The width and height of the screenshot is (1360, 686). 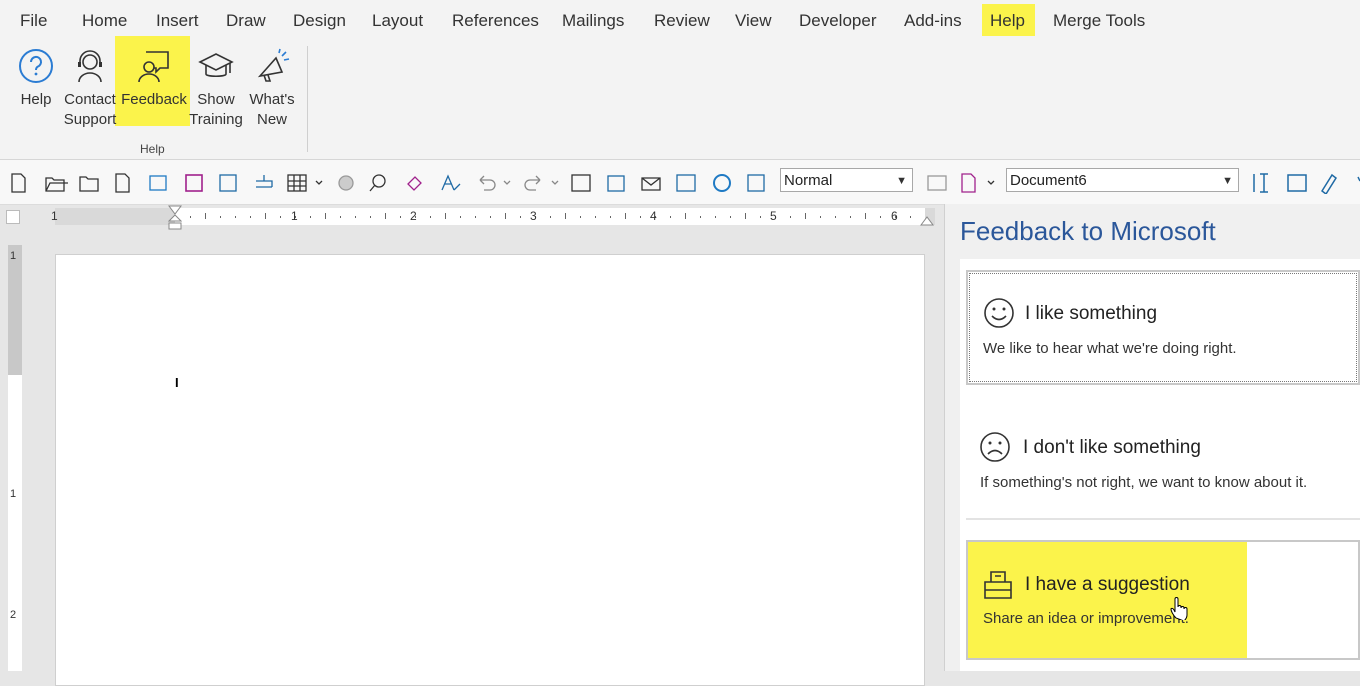 I want to click on whats-new-label-2: New, so click(x=271, y=119).